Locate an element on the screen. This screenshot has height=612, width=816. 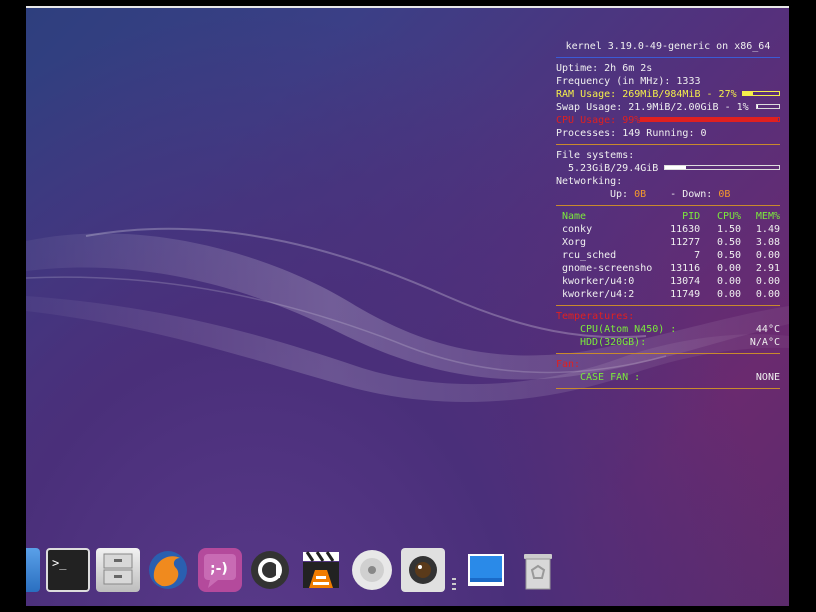
fs-label: File systems: is located at coordinates (595, 155).